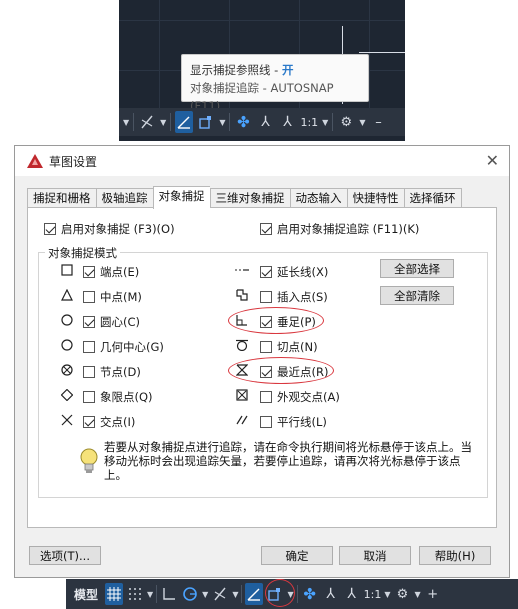  I want to click on tangent-label: 切点(N), so click(297, 347).